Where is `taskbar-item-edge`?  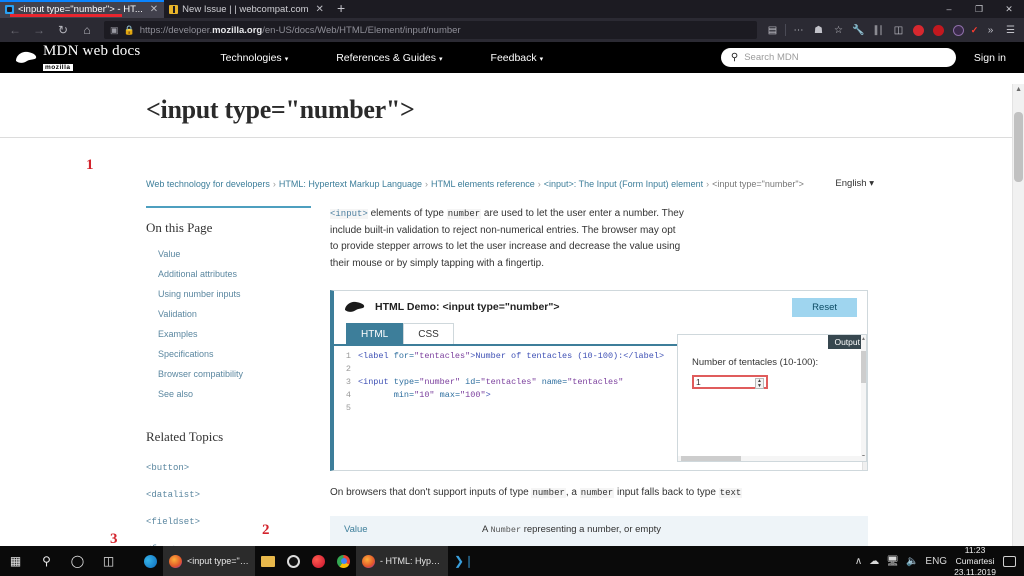 taskbar-item-edge is located at coordinates (150, 561).